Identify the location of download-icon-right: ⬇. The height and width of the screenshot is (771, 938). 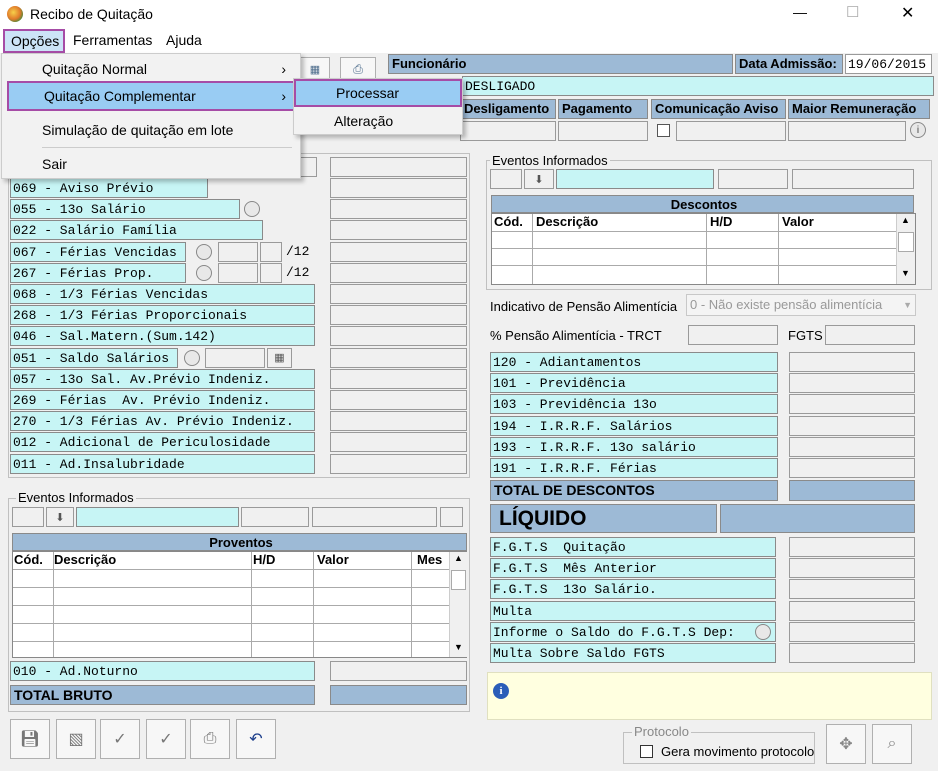
(539, 179).